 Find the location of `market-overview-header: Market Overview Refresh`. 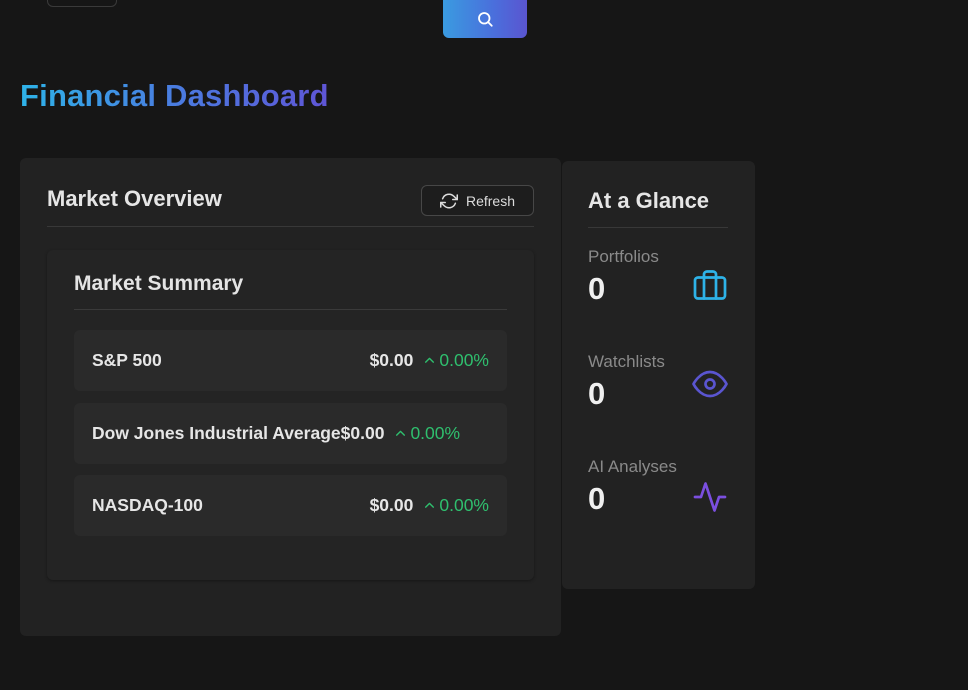

market-overview-header: Market Overview Refresh is located at coordinates (290, 206).